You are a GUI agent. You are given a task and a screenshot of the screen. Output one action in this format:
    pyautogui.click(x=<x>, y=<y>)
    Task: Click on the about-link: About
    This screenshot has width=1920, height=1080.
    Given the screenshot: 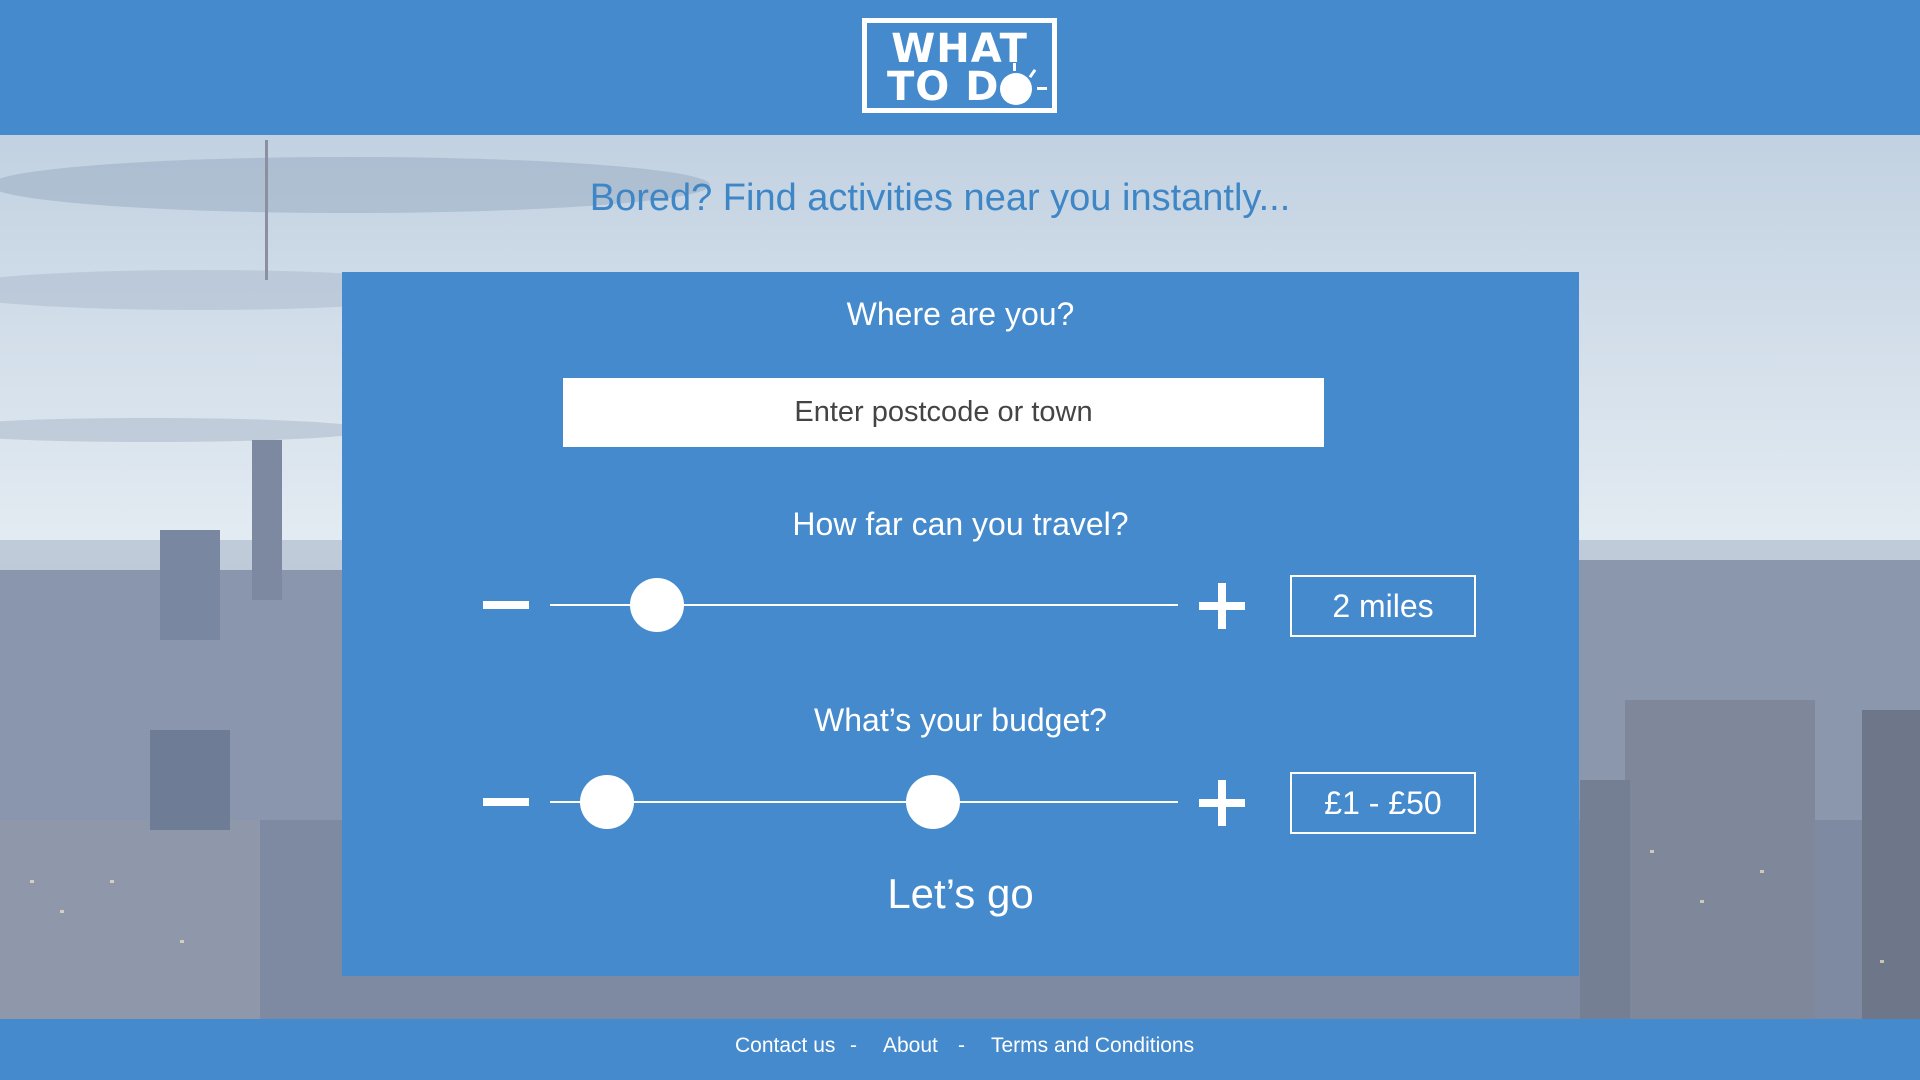 What is the action you would take?
    pyautogui.click(x=910, y=1046)
    